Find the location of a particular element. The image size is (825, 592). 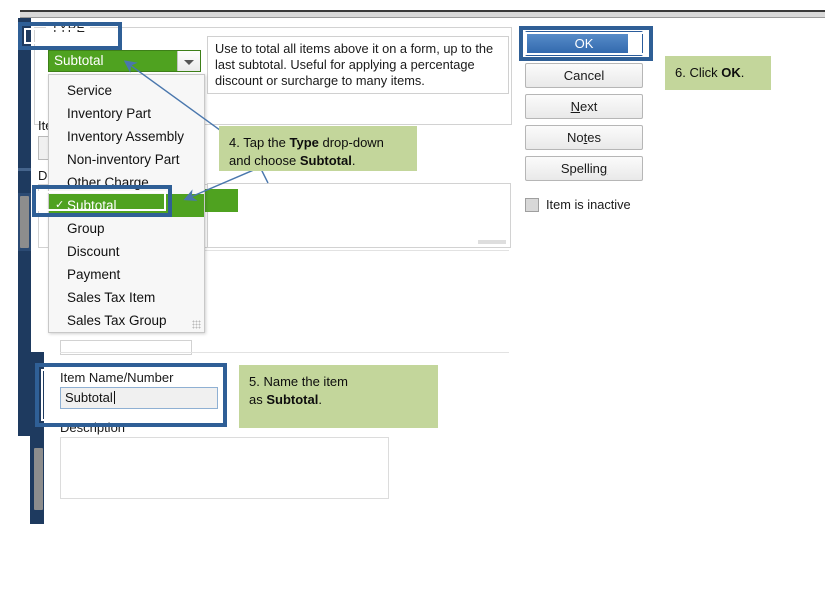

notes-textarea is located at coordinates (359, 215).